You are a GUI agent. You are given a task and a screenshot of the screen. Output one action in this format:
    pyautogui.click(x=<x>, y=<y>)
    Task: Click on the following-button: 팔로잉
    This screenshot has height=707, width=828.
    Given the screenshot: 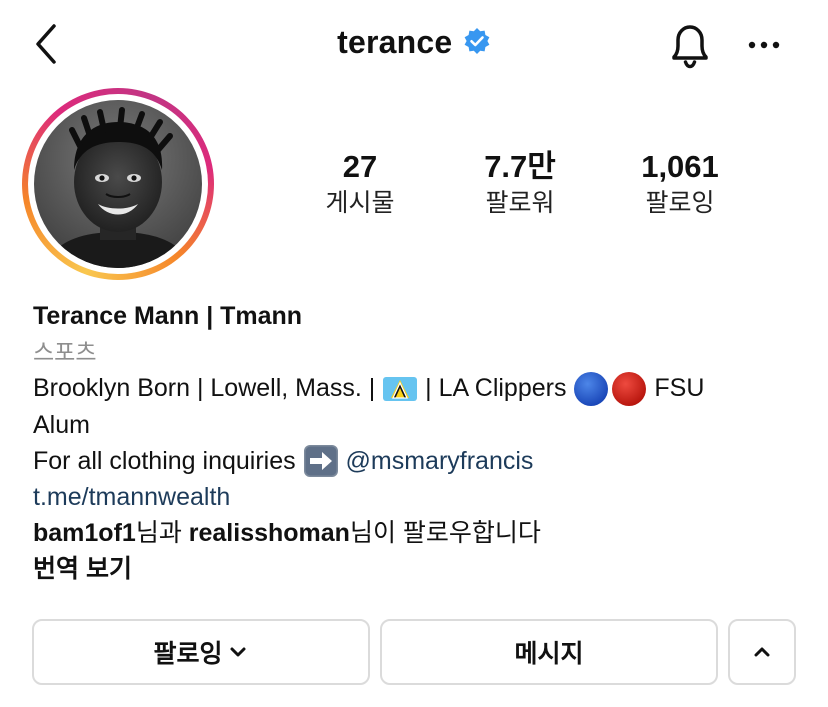 What is the action you would take?
    pyautogui.click(x=201, y=652)
    